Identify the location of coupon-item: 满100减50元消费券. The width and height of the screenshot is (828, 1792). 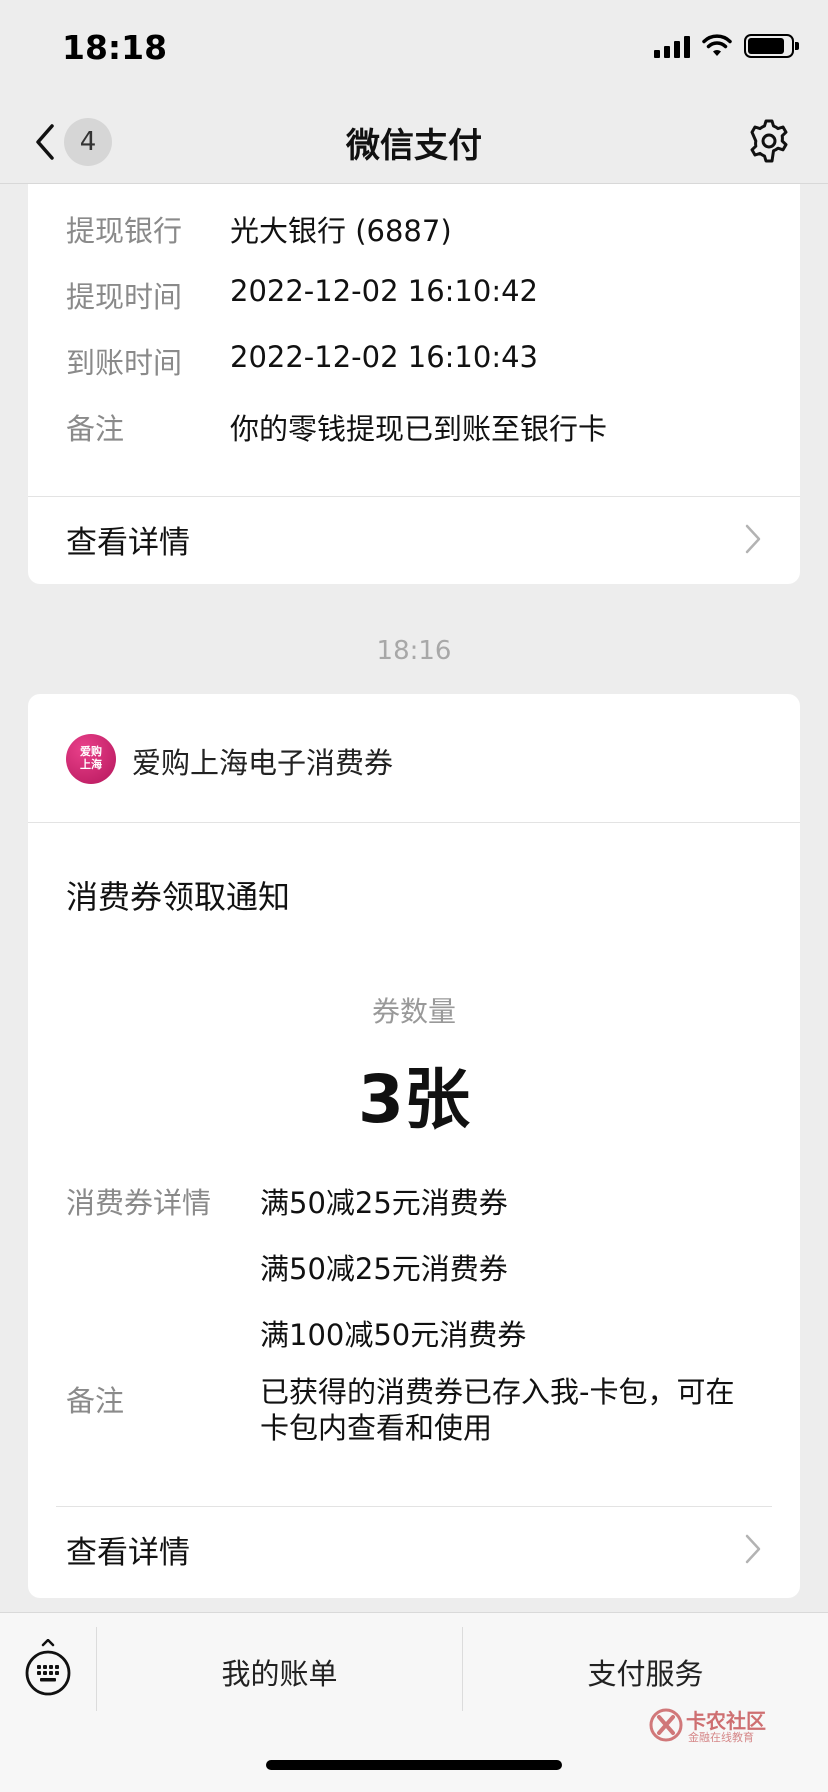
(393, 1335).